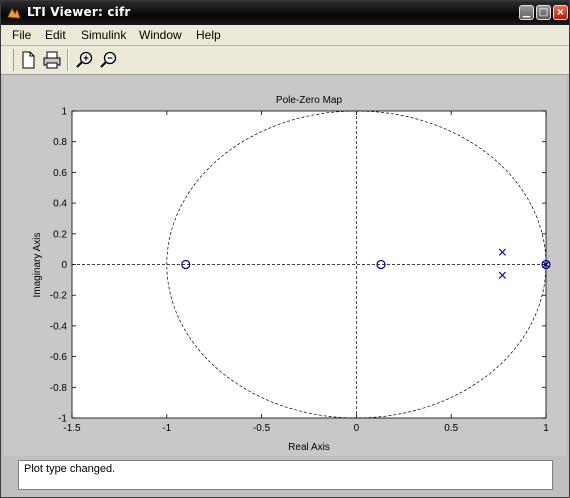 The width and height of the screenshot is (570, 498). I want to click on toolbar-grip, so click(11, 60).